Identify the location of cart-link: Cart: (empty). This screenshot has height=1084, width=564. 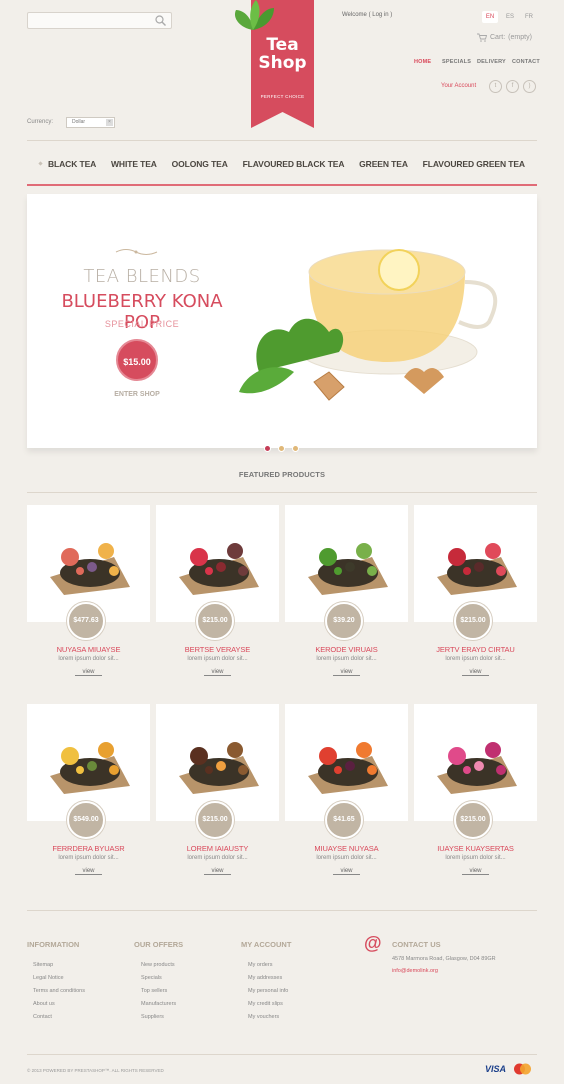
(504, 37).